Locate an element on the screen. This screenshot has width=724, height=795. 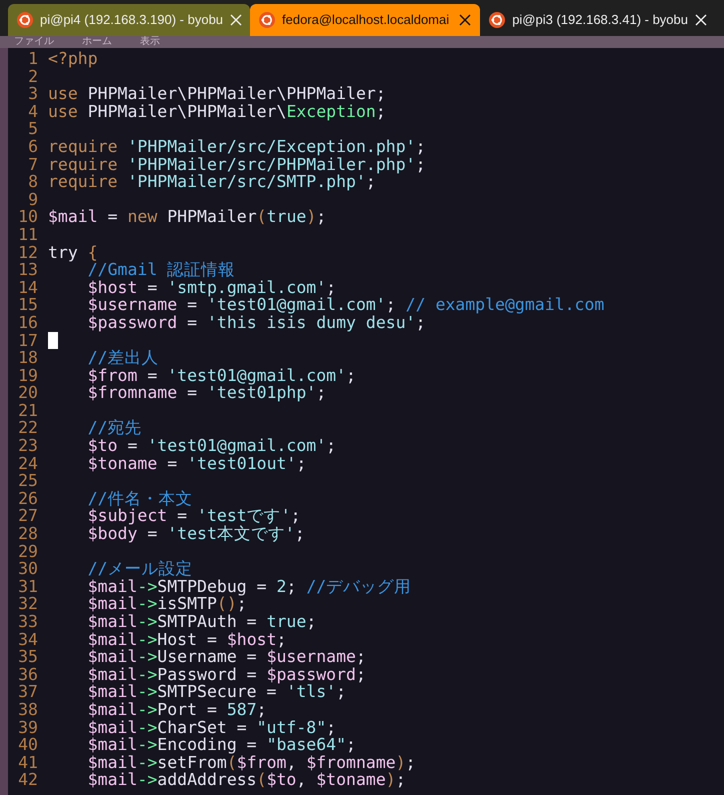
code-line: use PHPMailer\PHPMailer\Exception; is located at coordinates (217, 111).